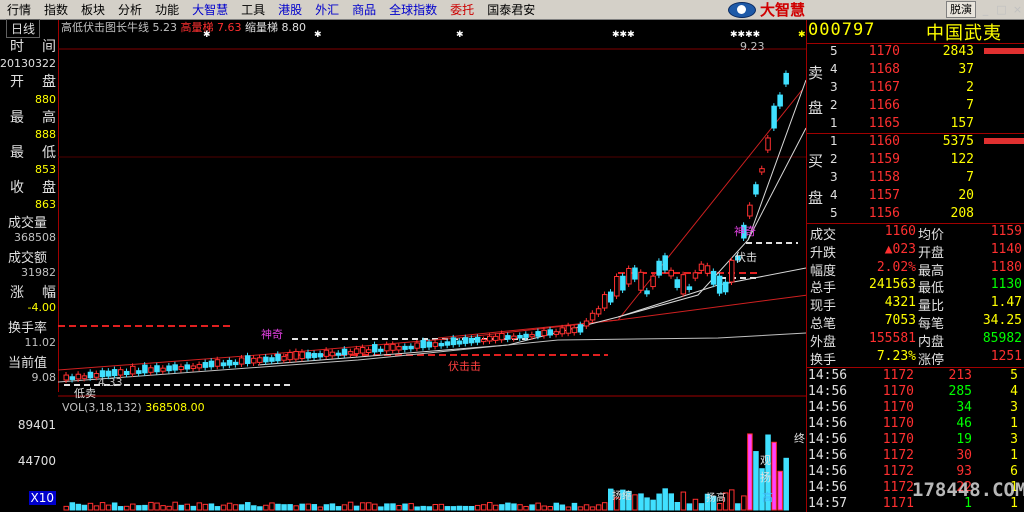 This screenshot has height=512, width=1024. Describe the element at coordinates (915, 440) in the screenshot. I see `tick-row: 14:56 1170 19 3` at that location.